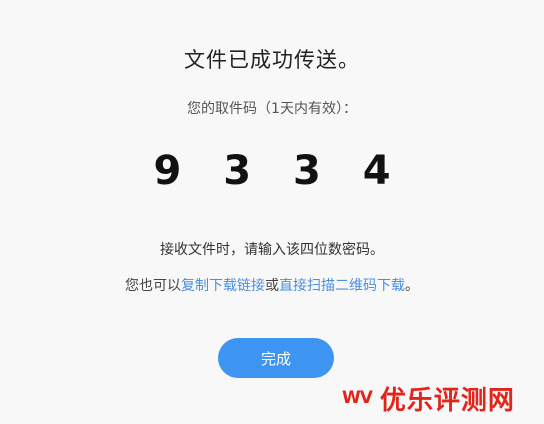 This screenshot has width=544, height=424. Describe the element at coordinates (153, 286) in the screenshot. I see `alt-prefix: 您也可以` at that location.